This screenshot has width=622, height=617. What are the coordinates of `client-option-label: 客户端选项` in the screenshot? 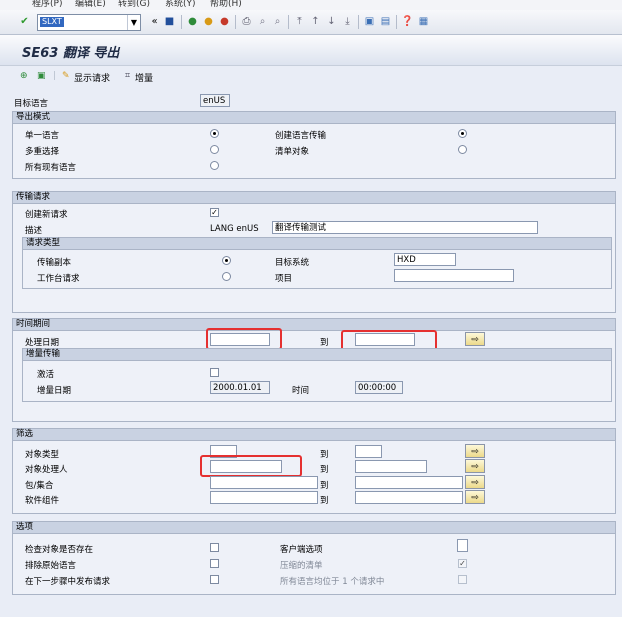 It's located at (301, 550).